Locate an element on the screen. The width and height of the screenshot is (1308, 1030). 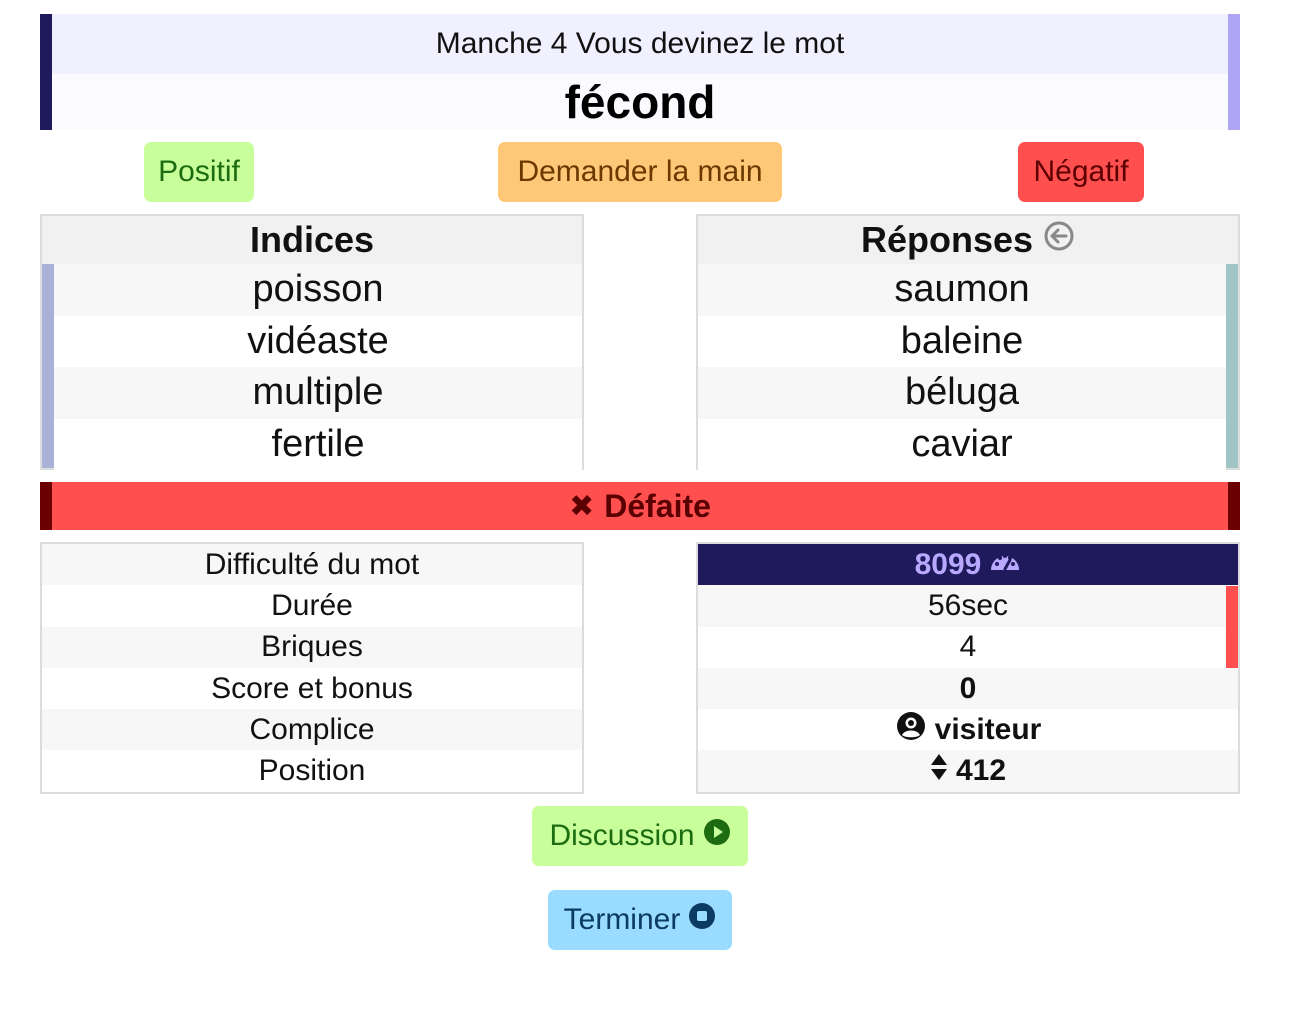
x-icon: ✖ is located at coordinates (582, 506).